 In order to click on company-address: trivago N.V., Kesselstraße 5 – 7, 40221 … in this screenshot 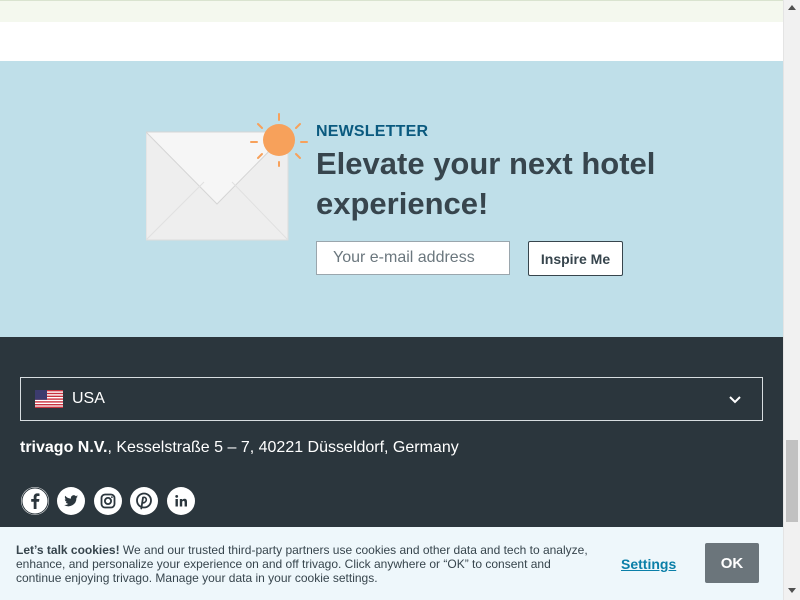, I will do `click(239, 448)`.